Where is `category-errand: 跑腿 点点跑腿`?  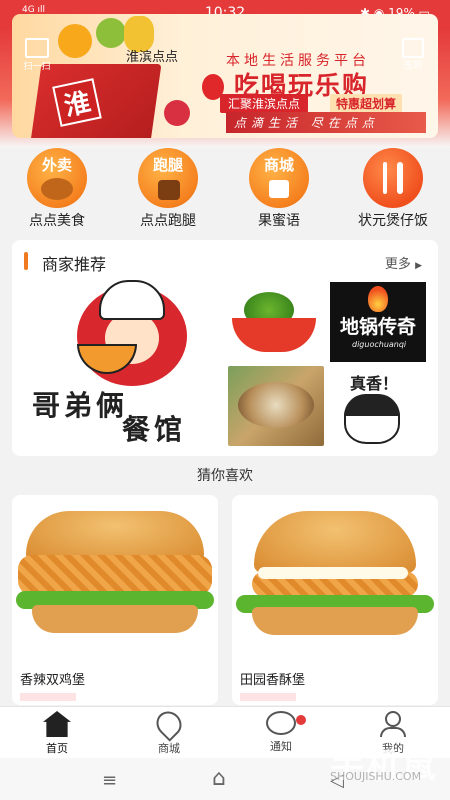
category-errand: 跑腿 点点跑腿 is located at coordinates (168, 189).